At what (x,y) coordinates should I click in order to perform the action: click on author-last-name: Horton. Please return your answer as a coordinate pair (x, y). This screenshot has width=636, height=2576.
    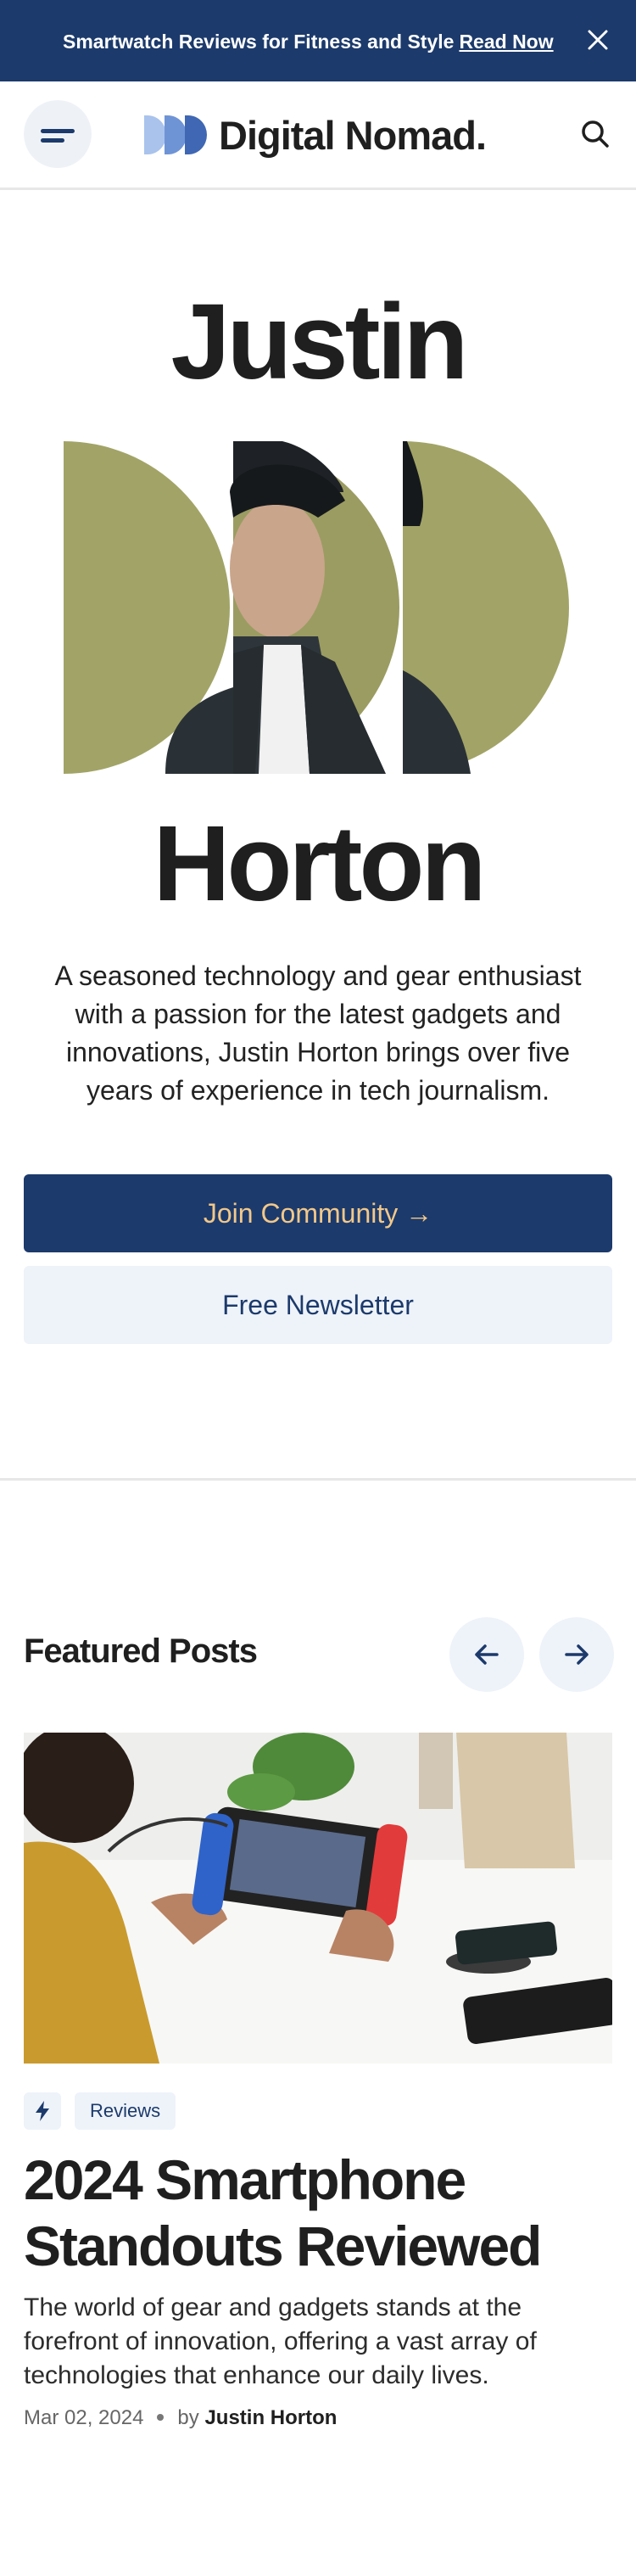
    Looking at the image, I should click on (320, 863).